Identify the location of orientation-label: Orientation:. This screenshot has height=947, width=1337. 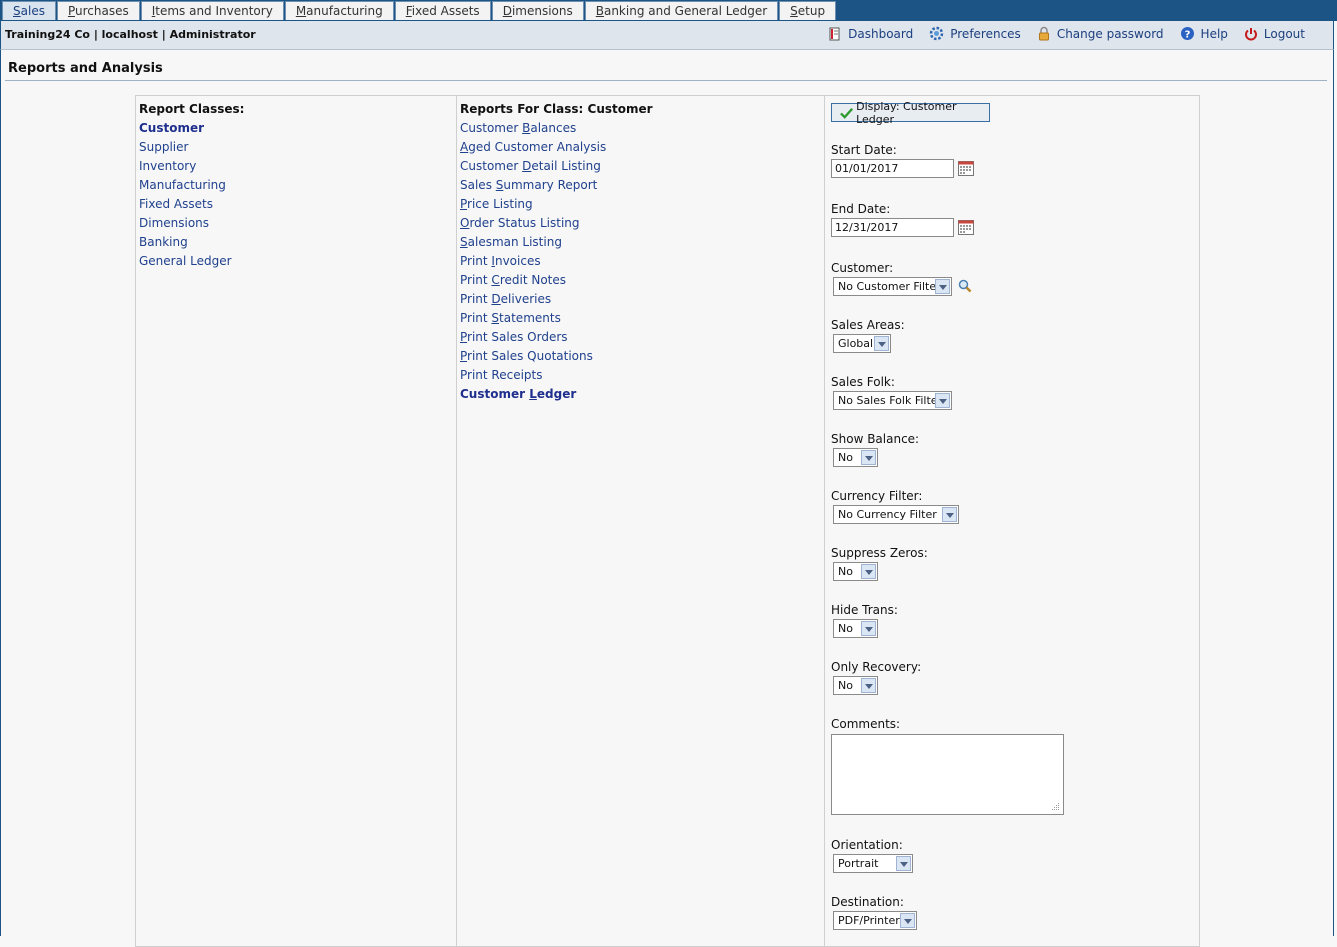
(867, 845).